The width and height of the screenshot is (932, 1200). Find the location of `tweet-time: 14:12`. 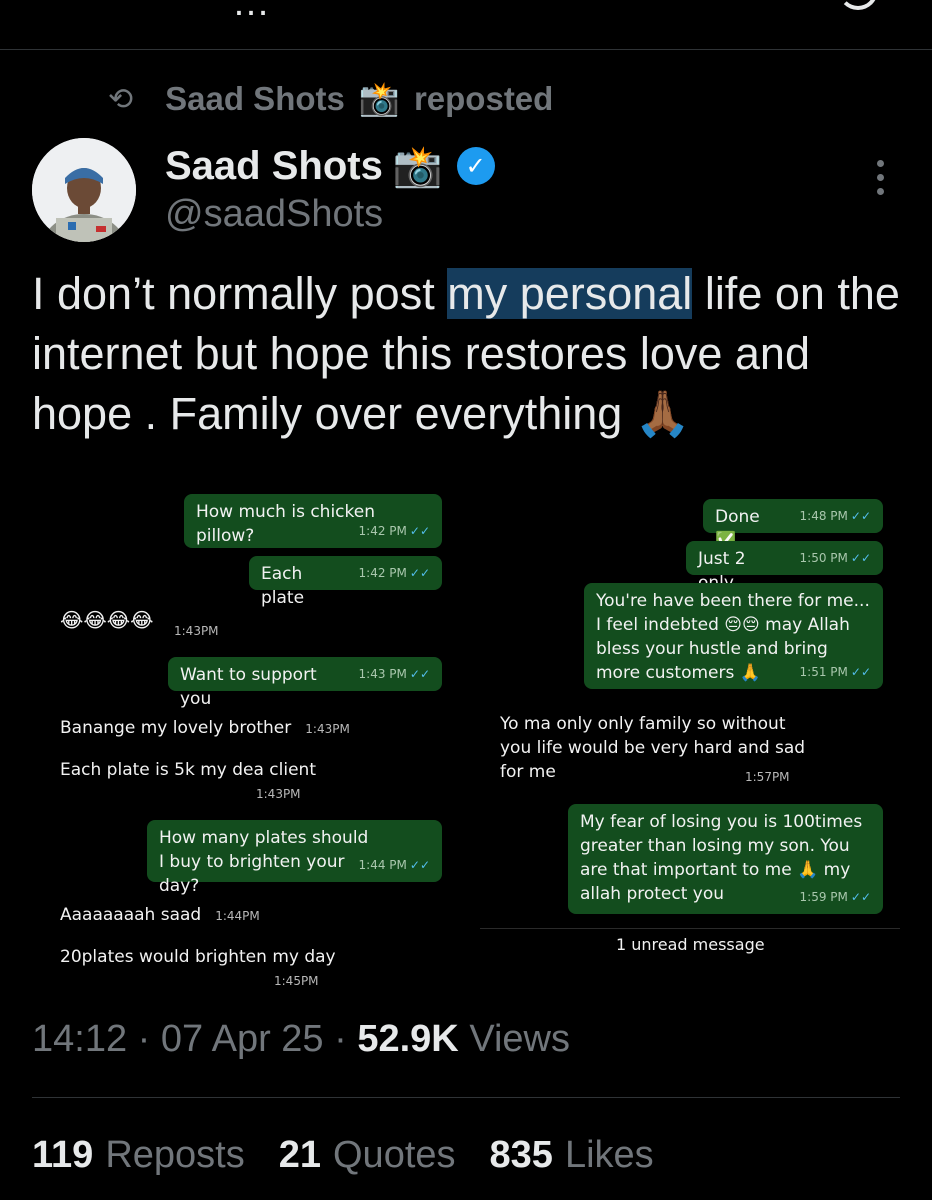

tweet-time: 14:12 is located at coordinates (79, 1039).